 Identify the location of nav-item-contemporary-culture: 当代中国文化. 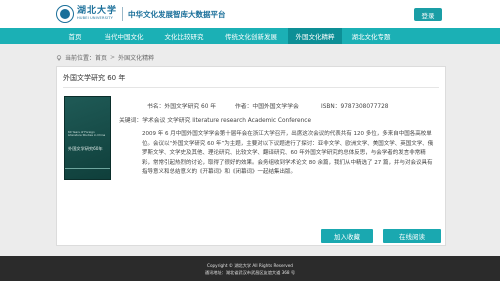
(124, 36).